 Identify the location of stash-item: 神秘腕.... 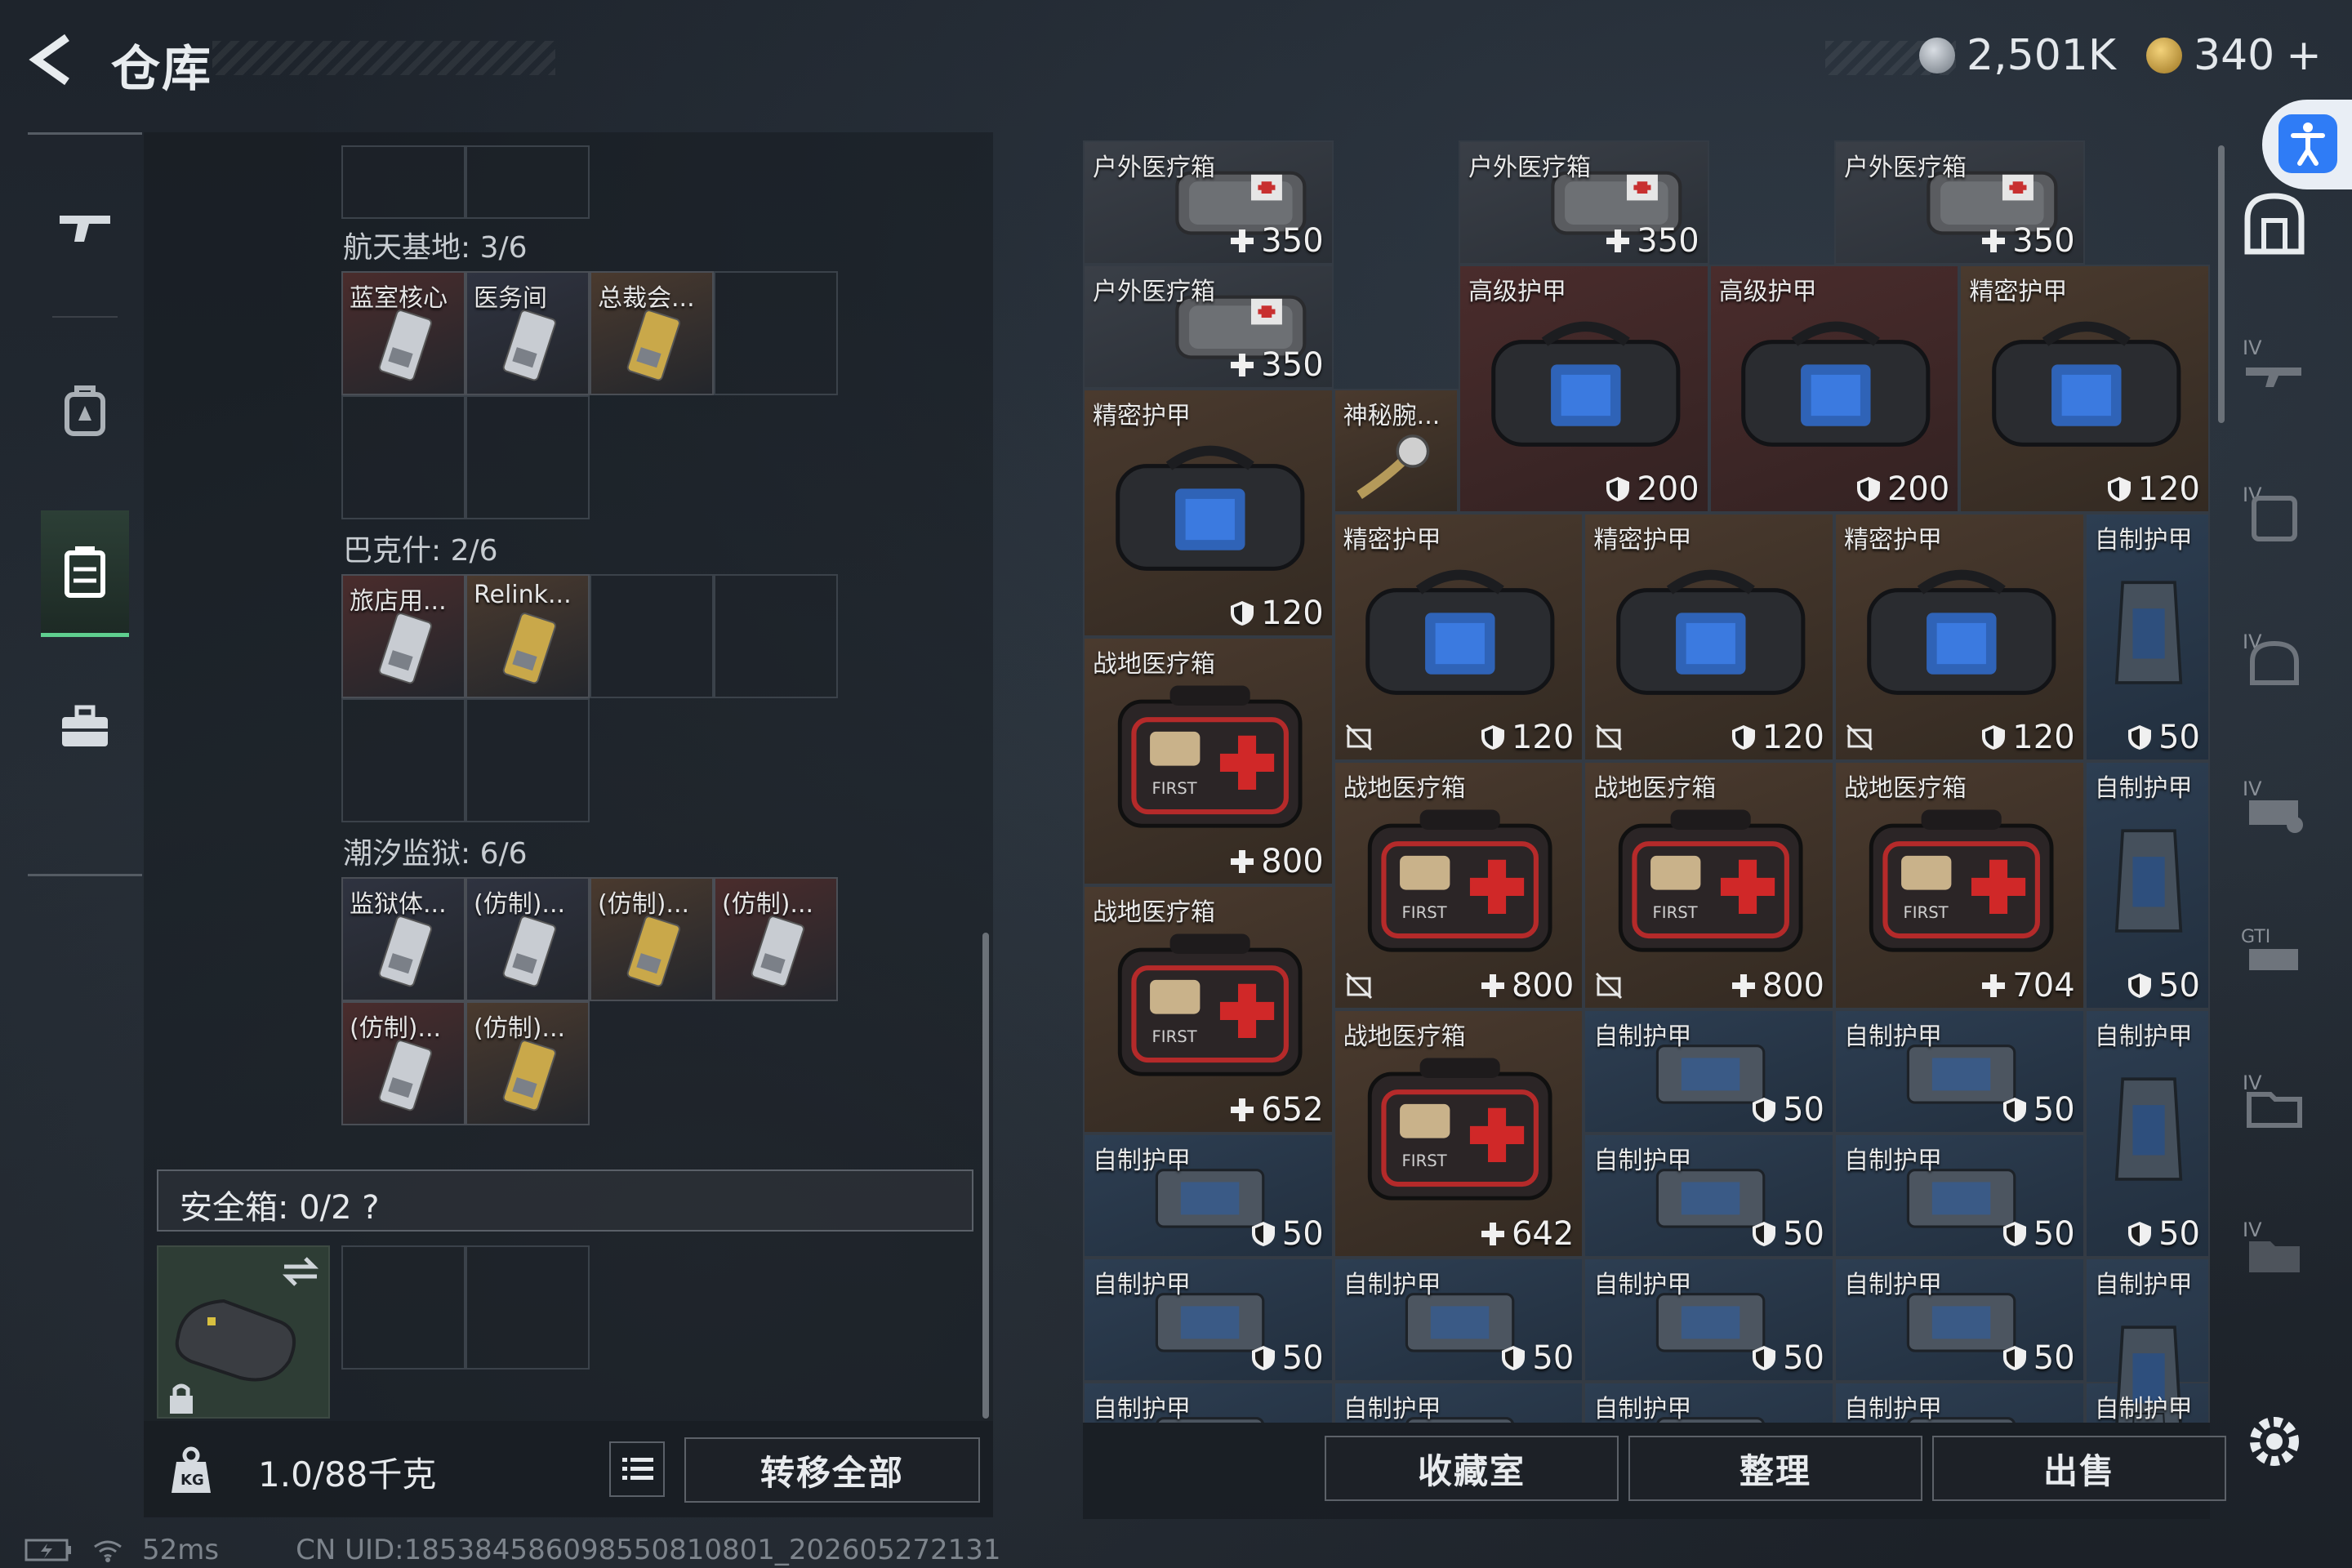
(1396, 451).